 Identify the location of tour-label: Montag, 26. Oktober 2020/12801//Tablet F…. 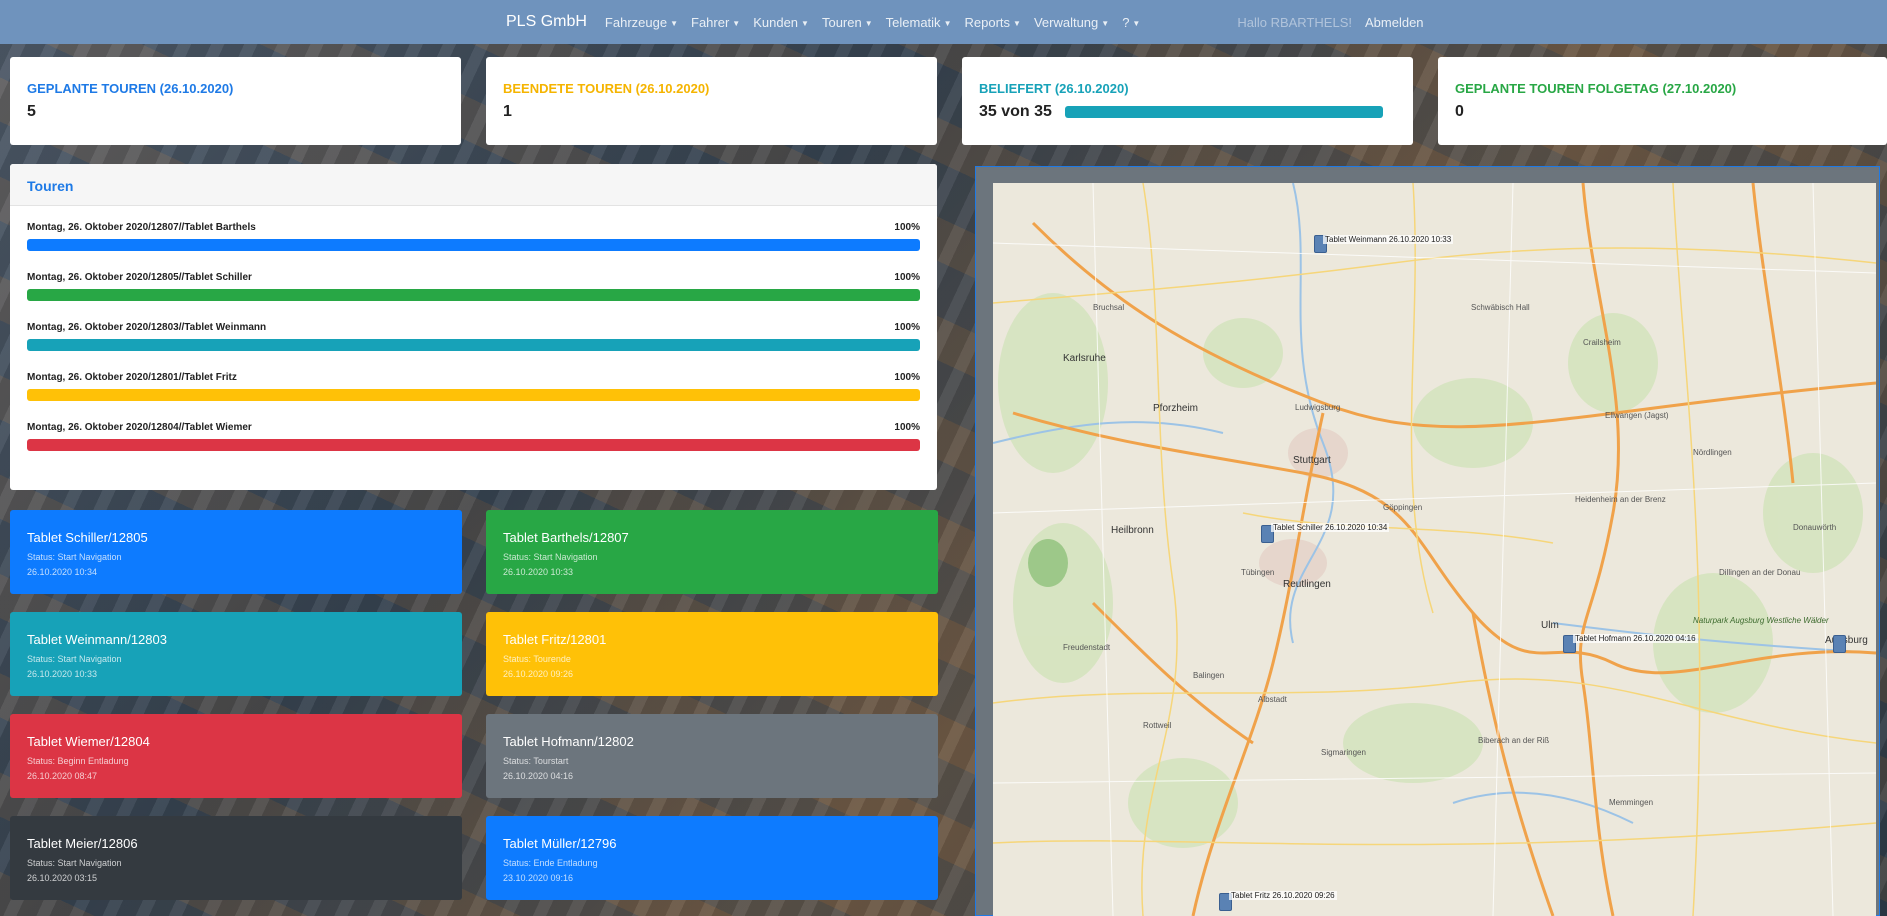
(132, 377).